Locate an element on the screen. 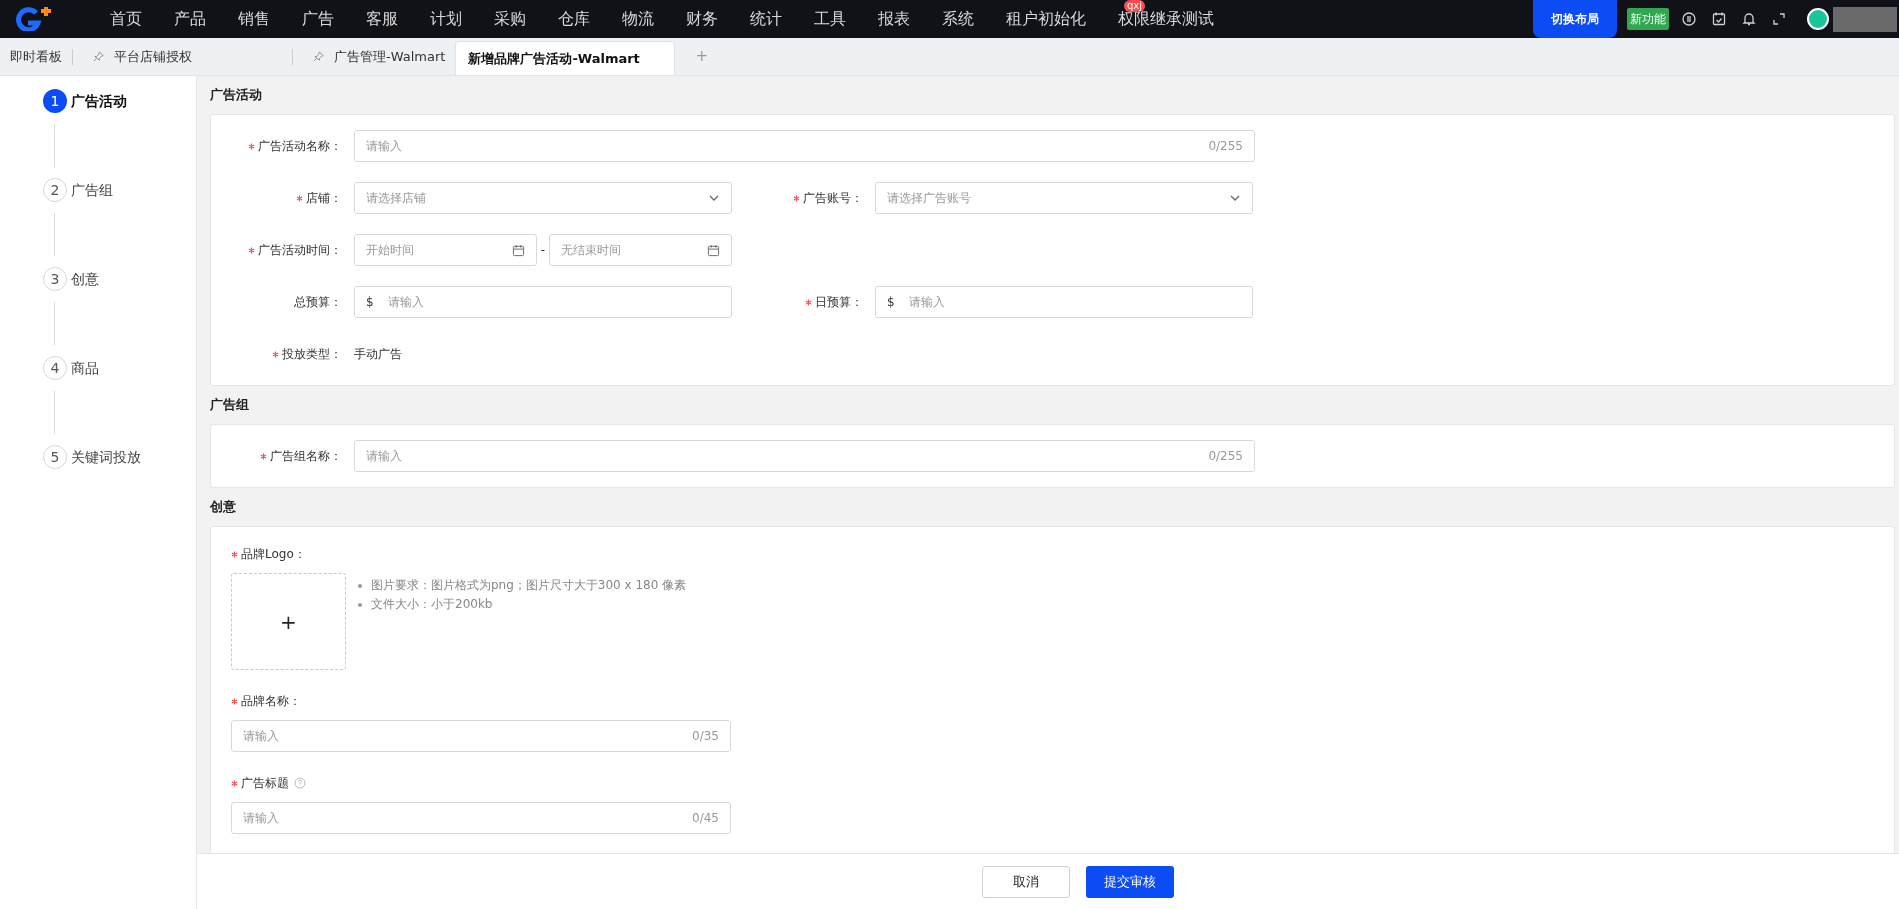  field-label: 投放类型： is located at coordinates (312, 354).